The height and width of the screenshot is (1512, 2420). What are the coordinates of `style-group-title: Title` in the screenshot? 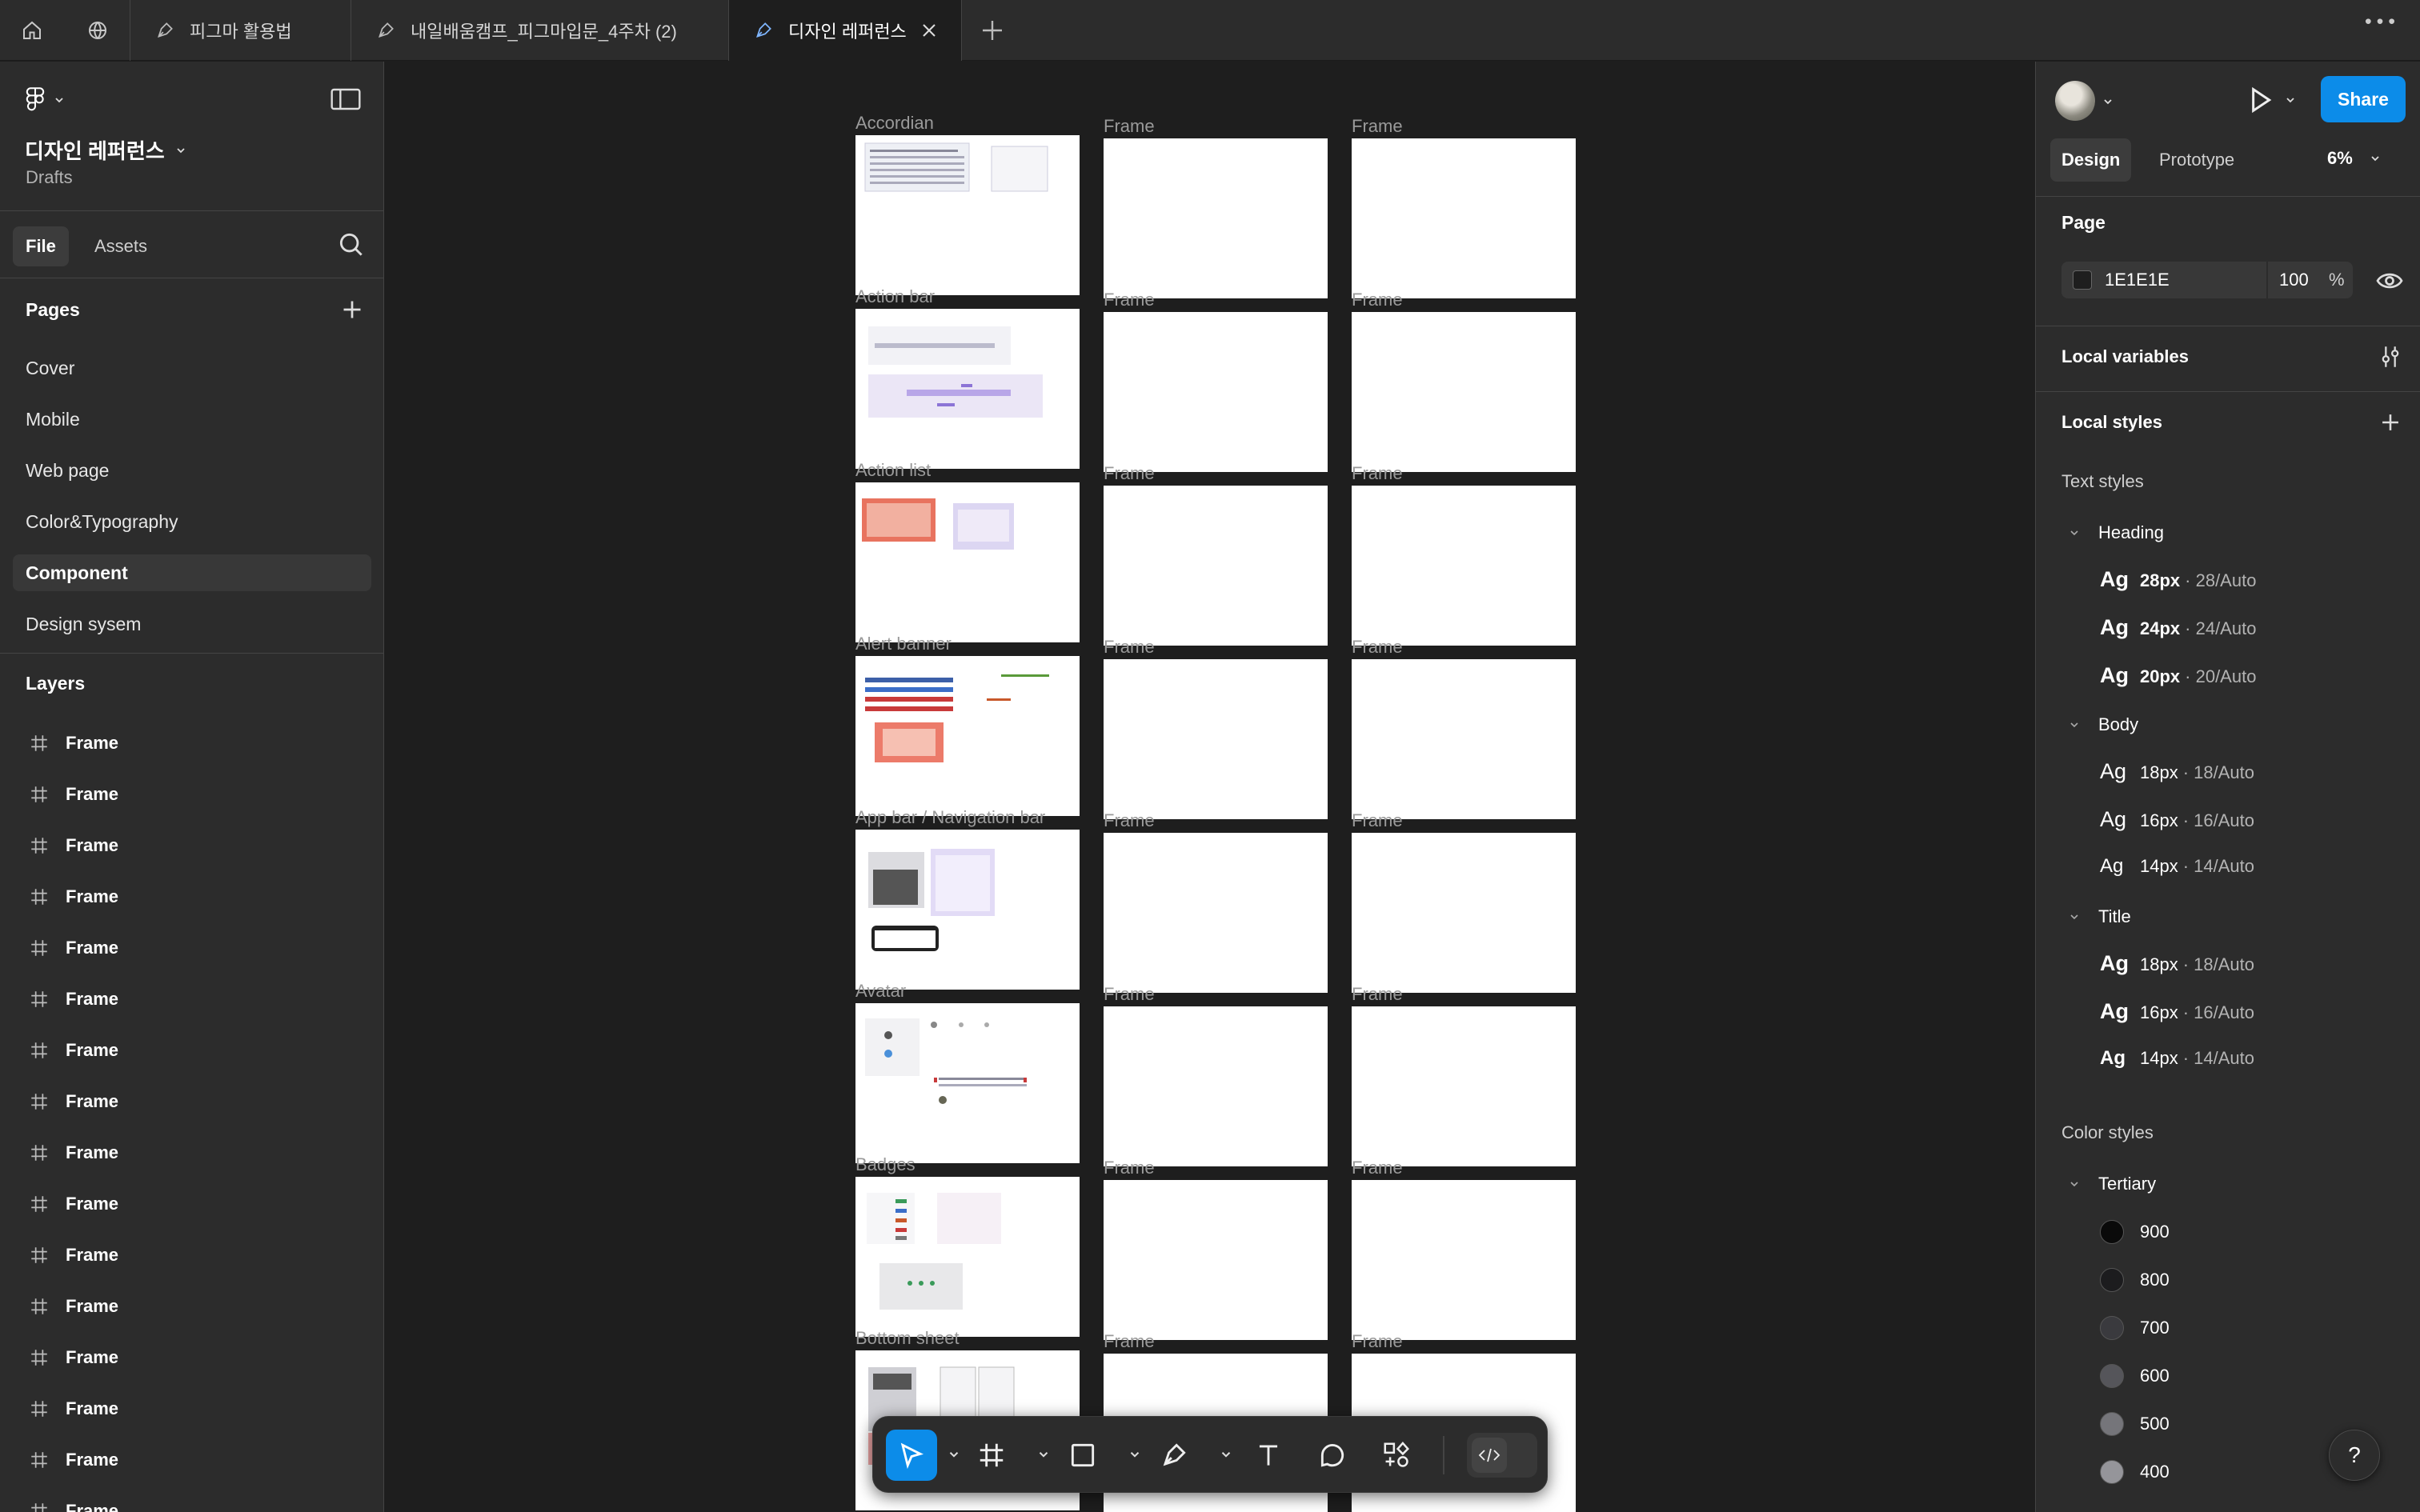 It's located at (2099, 916).